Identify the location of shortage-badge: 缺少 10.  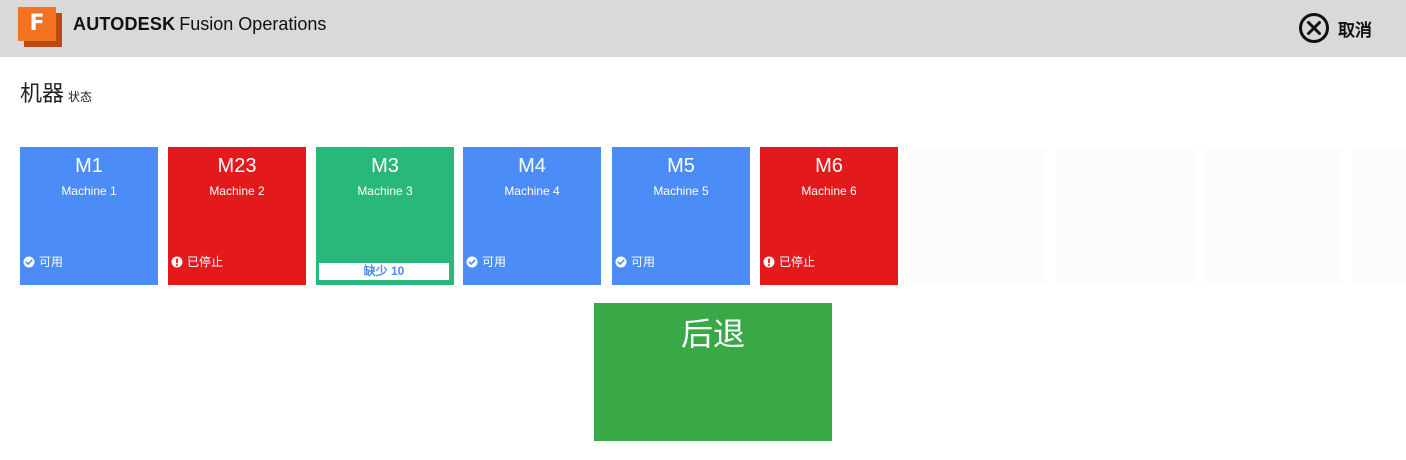
(384, 271).